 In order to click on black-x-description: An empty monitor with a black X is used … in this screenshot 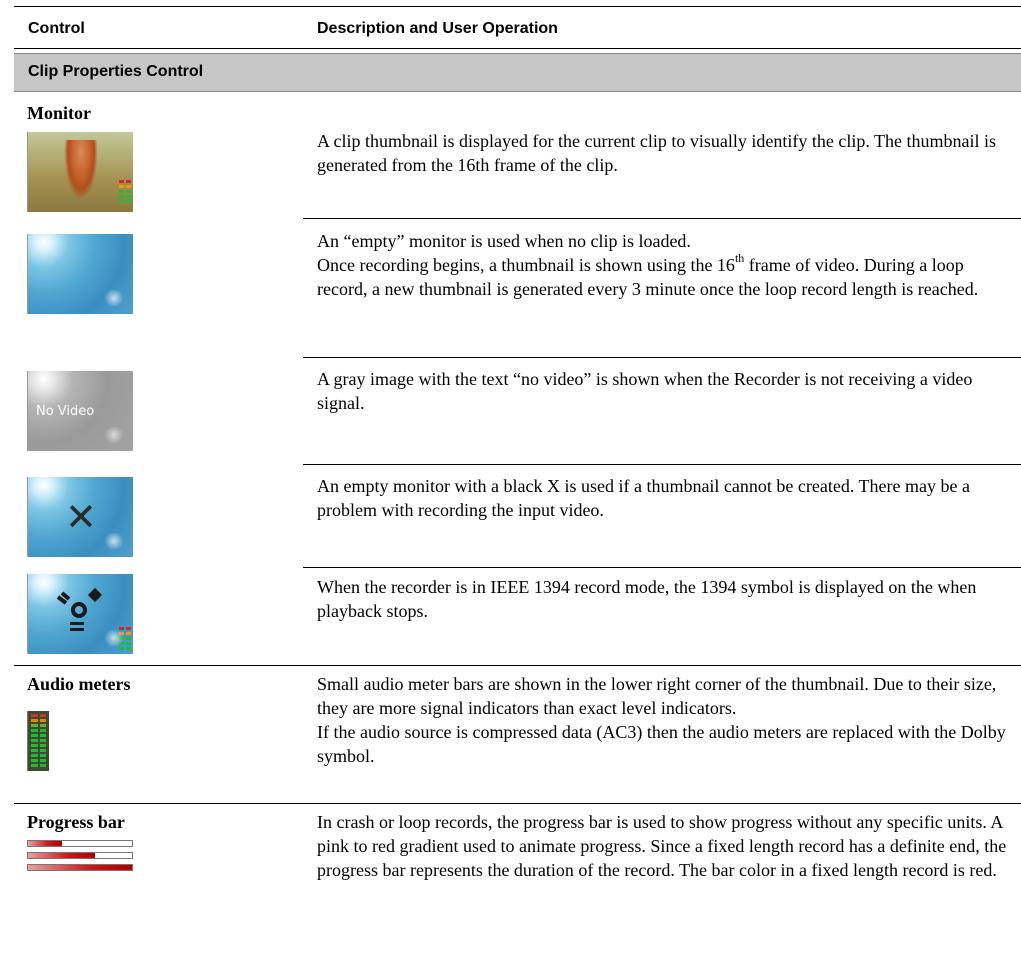, I will do `click(643, 498)`.